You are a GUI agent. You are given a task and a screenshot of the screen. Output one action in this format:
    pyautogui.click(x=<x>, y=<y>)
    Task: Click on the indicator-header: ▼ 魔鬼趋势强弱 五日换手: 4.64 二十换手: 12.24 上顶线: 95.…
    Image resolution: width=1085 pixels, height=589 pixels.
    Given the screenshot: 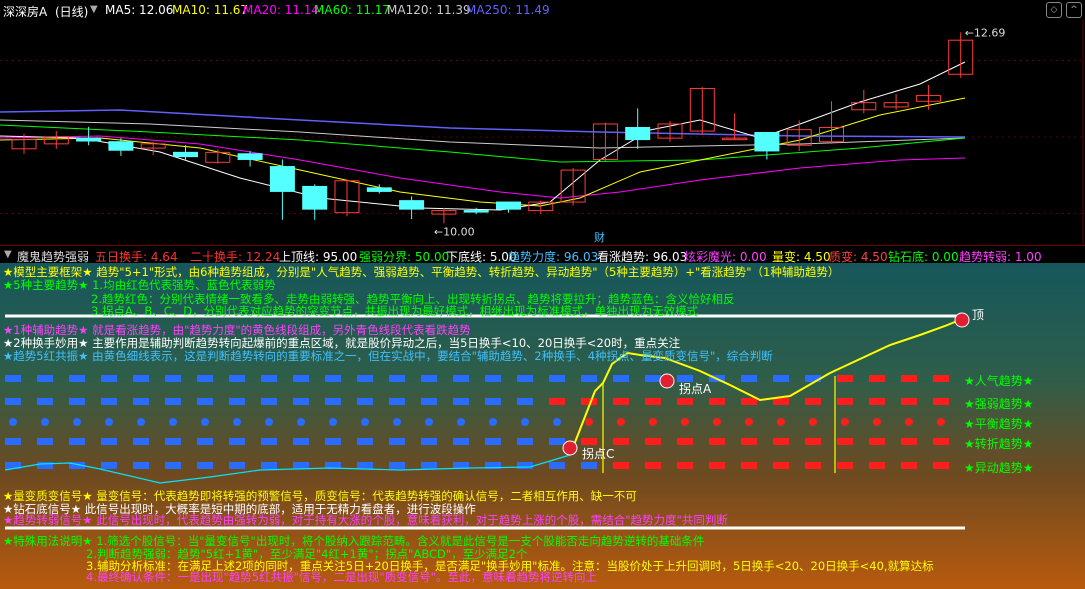 What is the action you would take?
    pyautogui.click(x=542, y=254)
    